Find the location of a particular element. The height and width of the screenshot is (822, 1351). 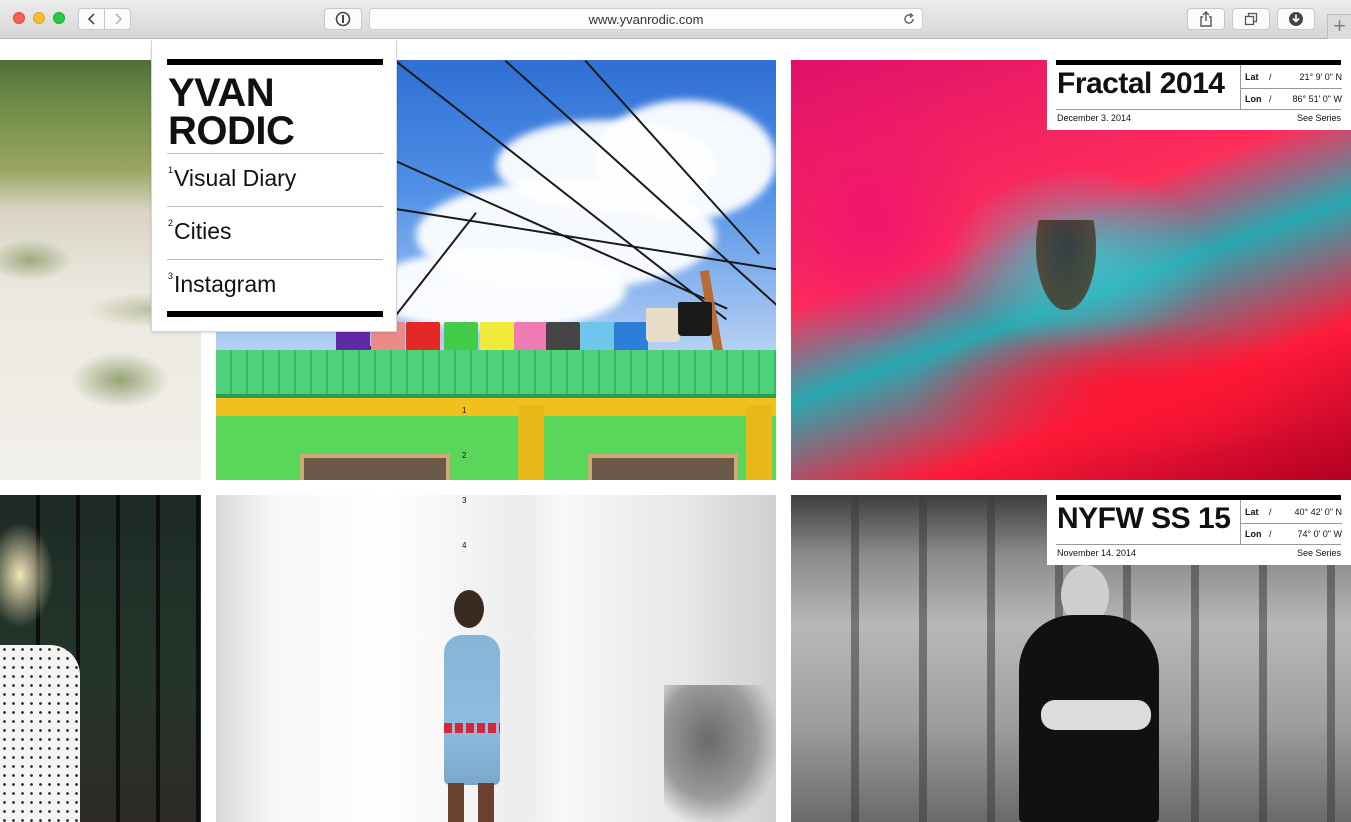

info-icon is located at coordinates (343, 19).